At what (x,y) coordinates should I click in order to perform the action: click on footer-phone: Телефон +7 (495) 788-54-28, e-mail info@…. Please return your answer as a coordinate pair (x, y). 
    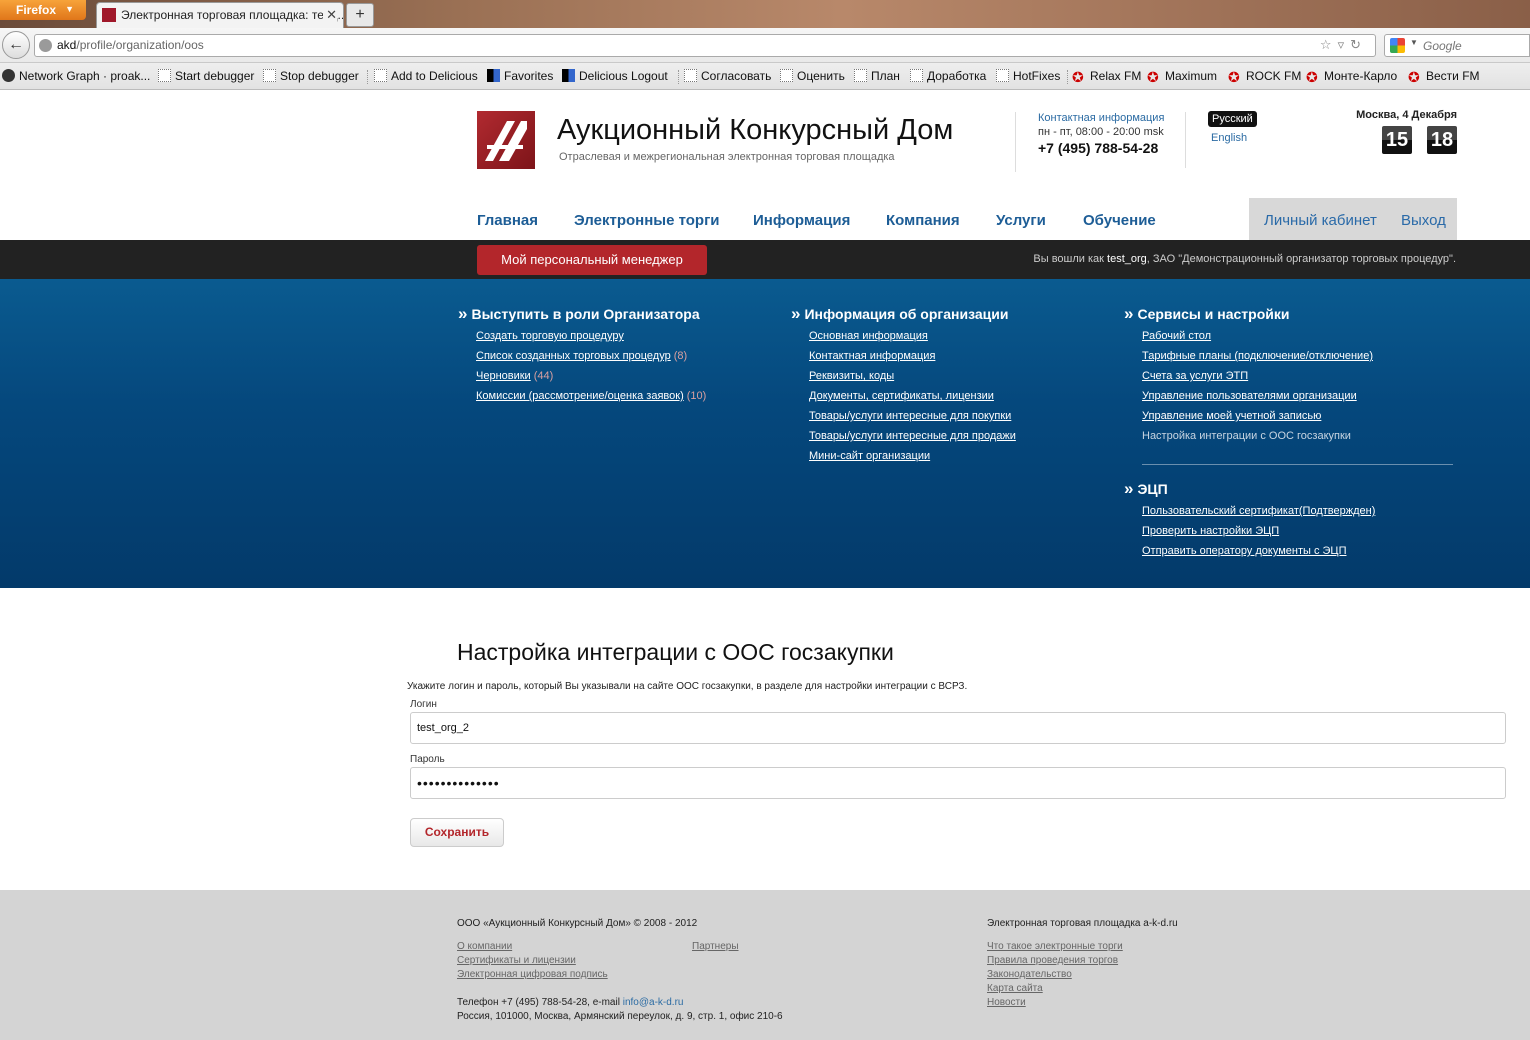
    Looking at the image, I should click on (570, 1002).